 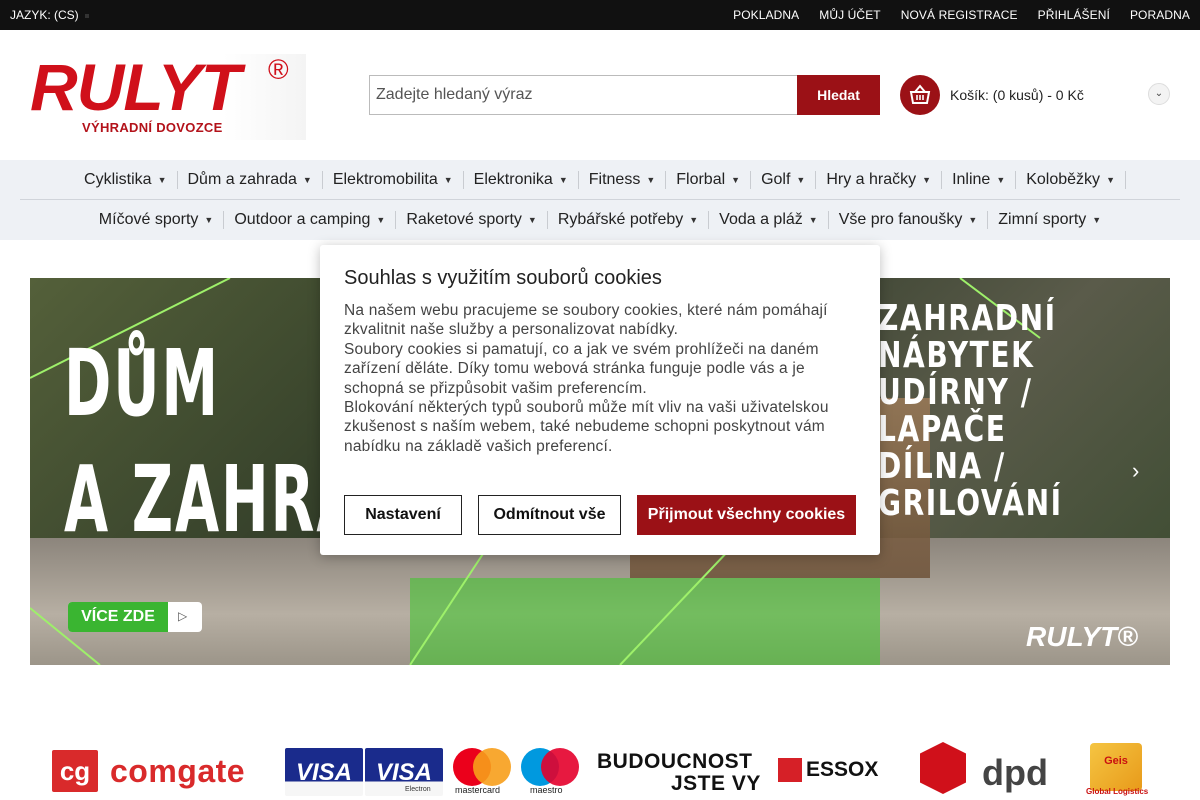 I want to click on nav-item-rybarske-potreby: Rybářské potřeby ▼, so click(x=629, y=220).